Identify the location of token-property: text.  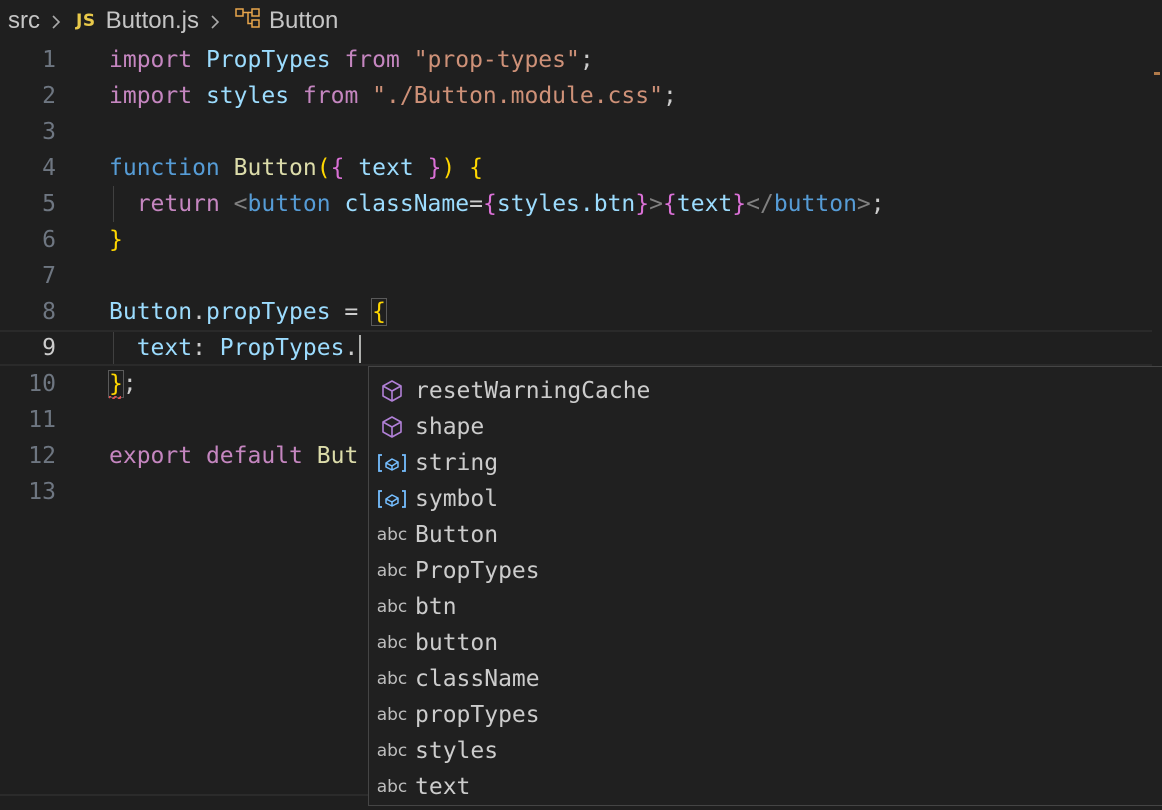
(164, 348).